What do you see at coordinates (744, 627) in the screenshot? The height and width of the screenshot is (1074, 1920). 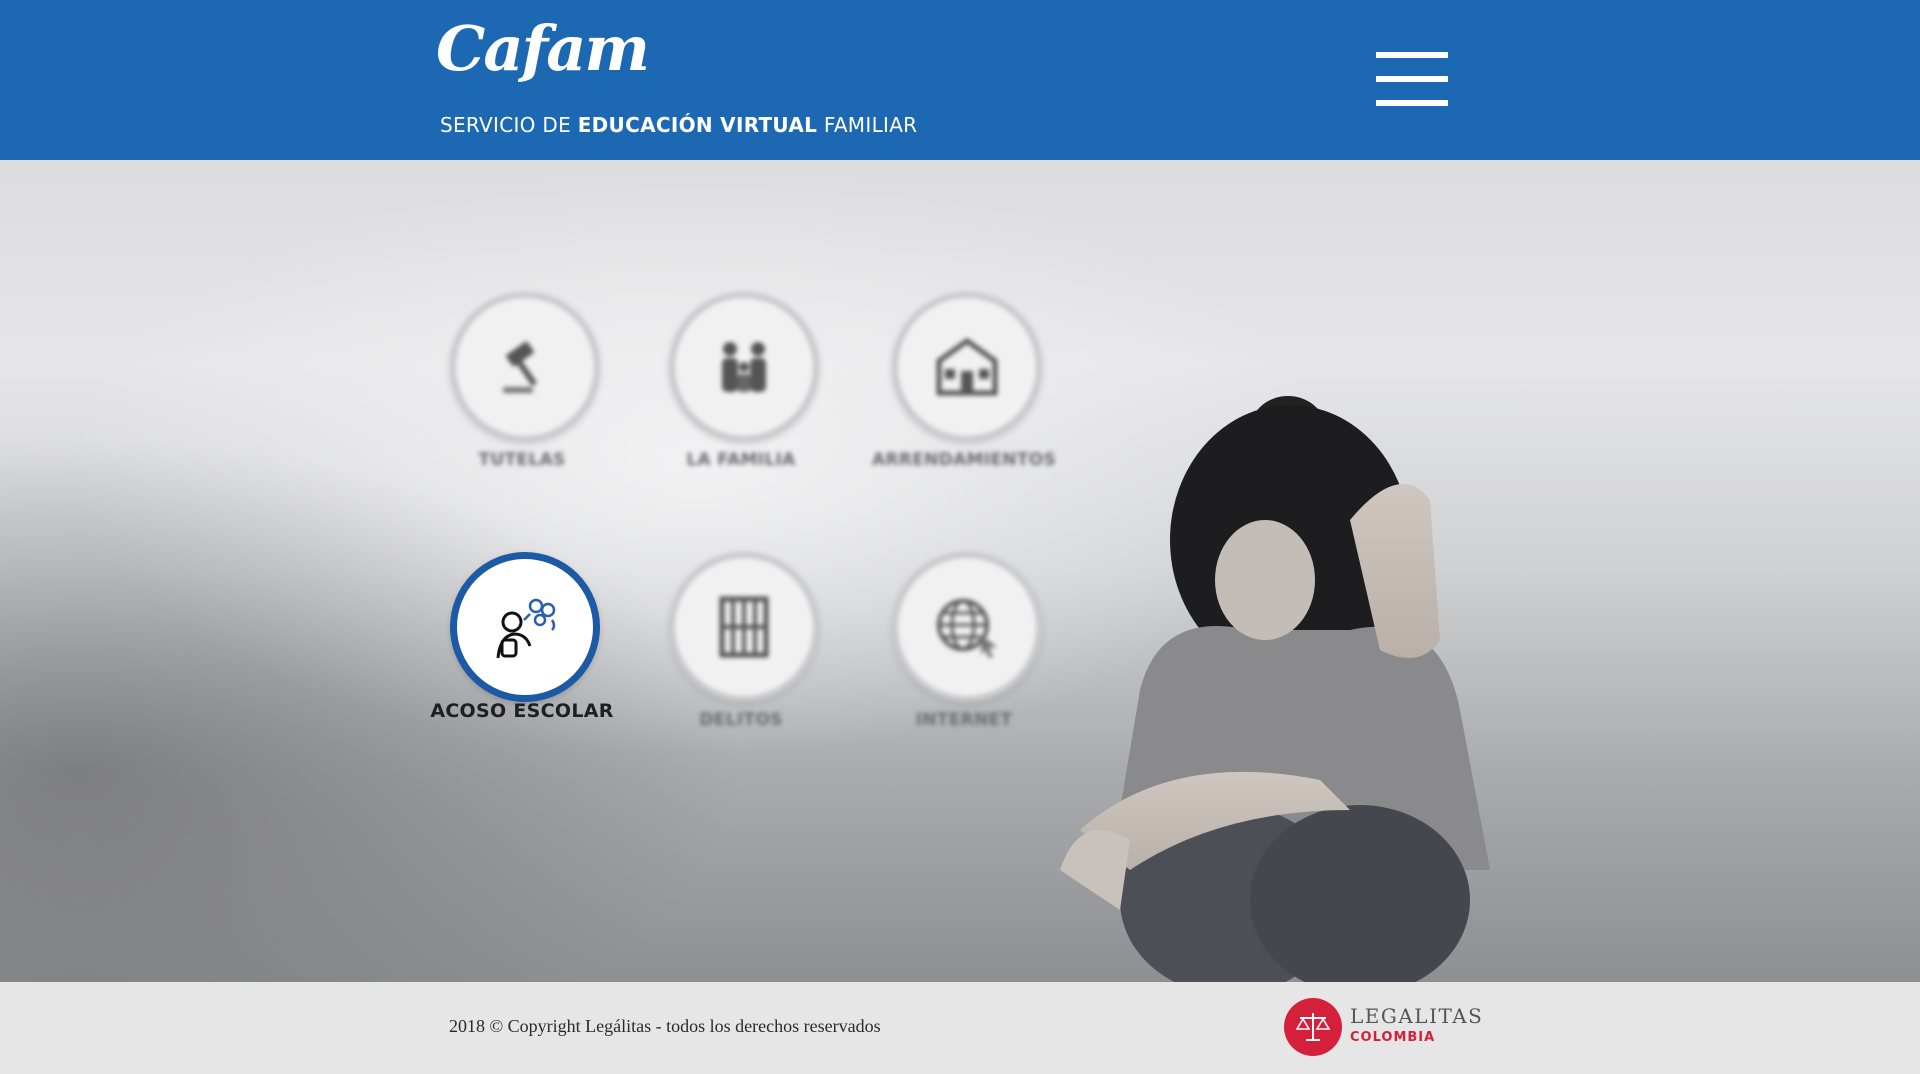 I see `jail-bars-icon` at bounding box center [744, 627].